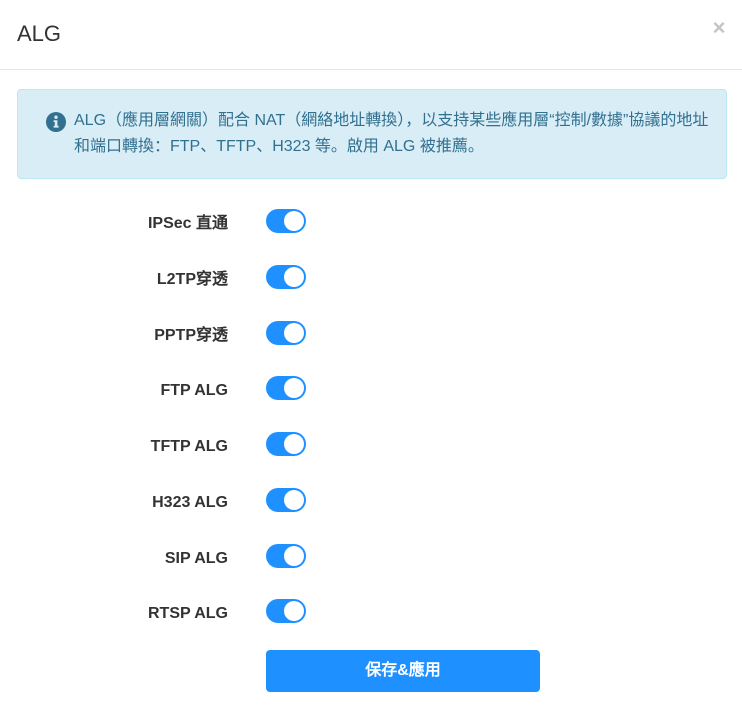  I want to click on setting-row-l2tp: L2TP穿透, so click(371, 280).